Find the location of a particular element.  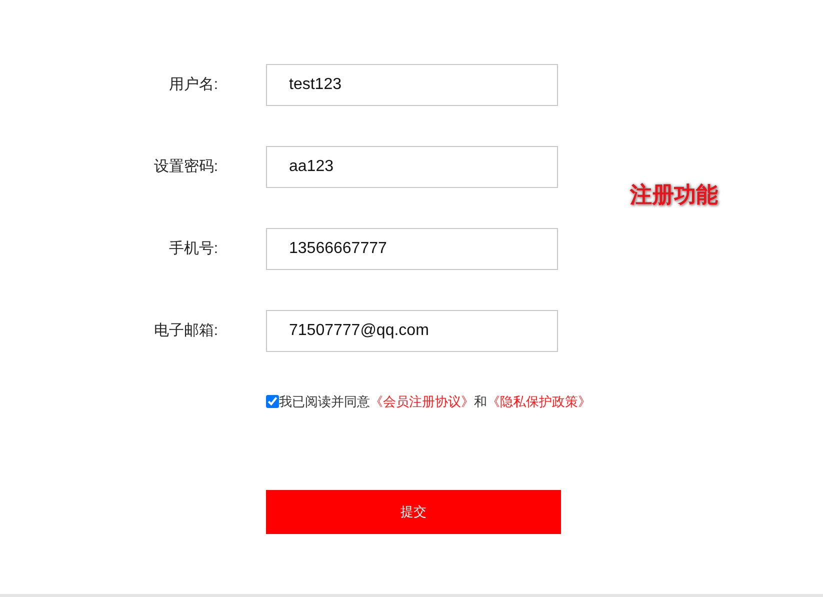

input-field: aa123 is located at coordinates (412, 167).